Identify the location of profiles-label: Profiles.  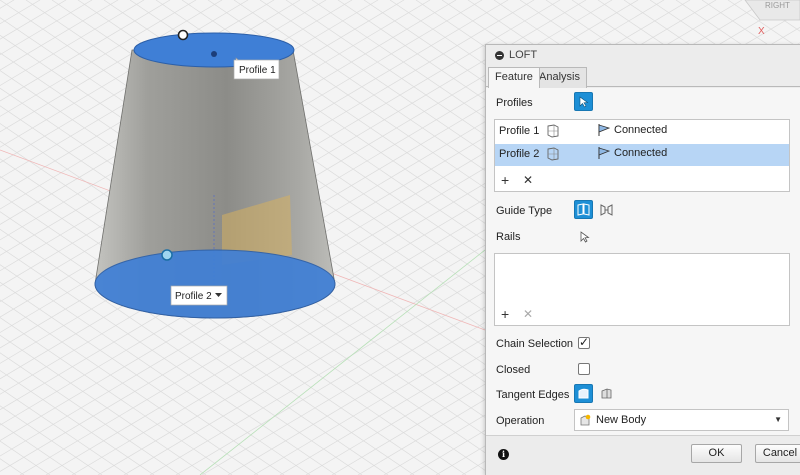
(514, 103).